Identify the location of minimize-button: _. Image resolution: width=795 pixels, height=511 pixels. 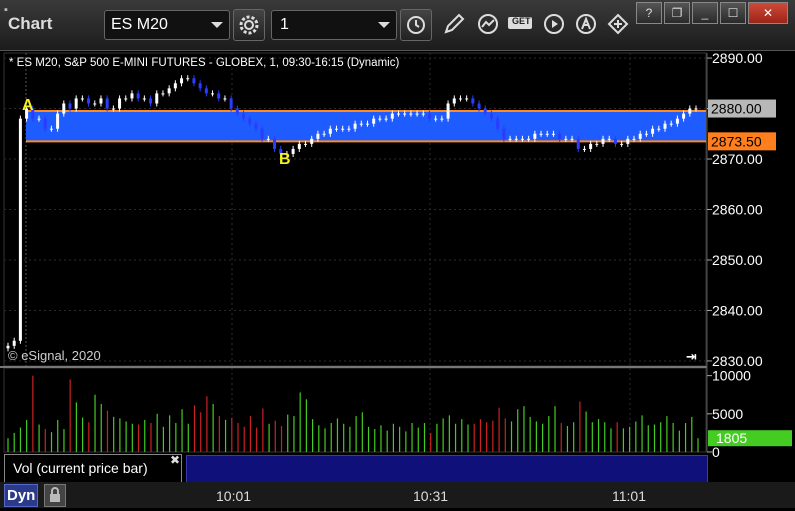
(705, 13).